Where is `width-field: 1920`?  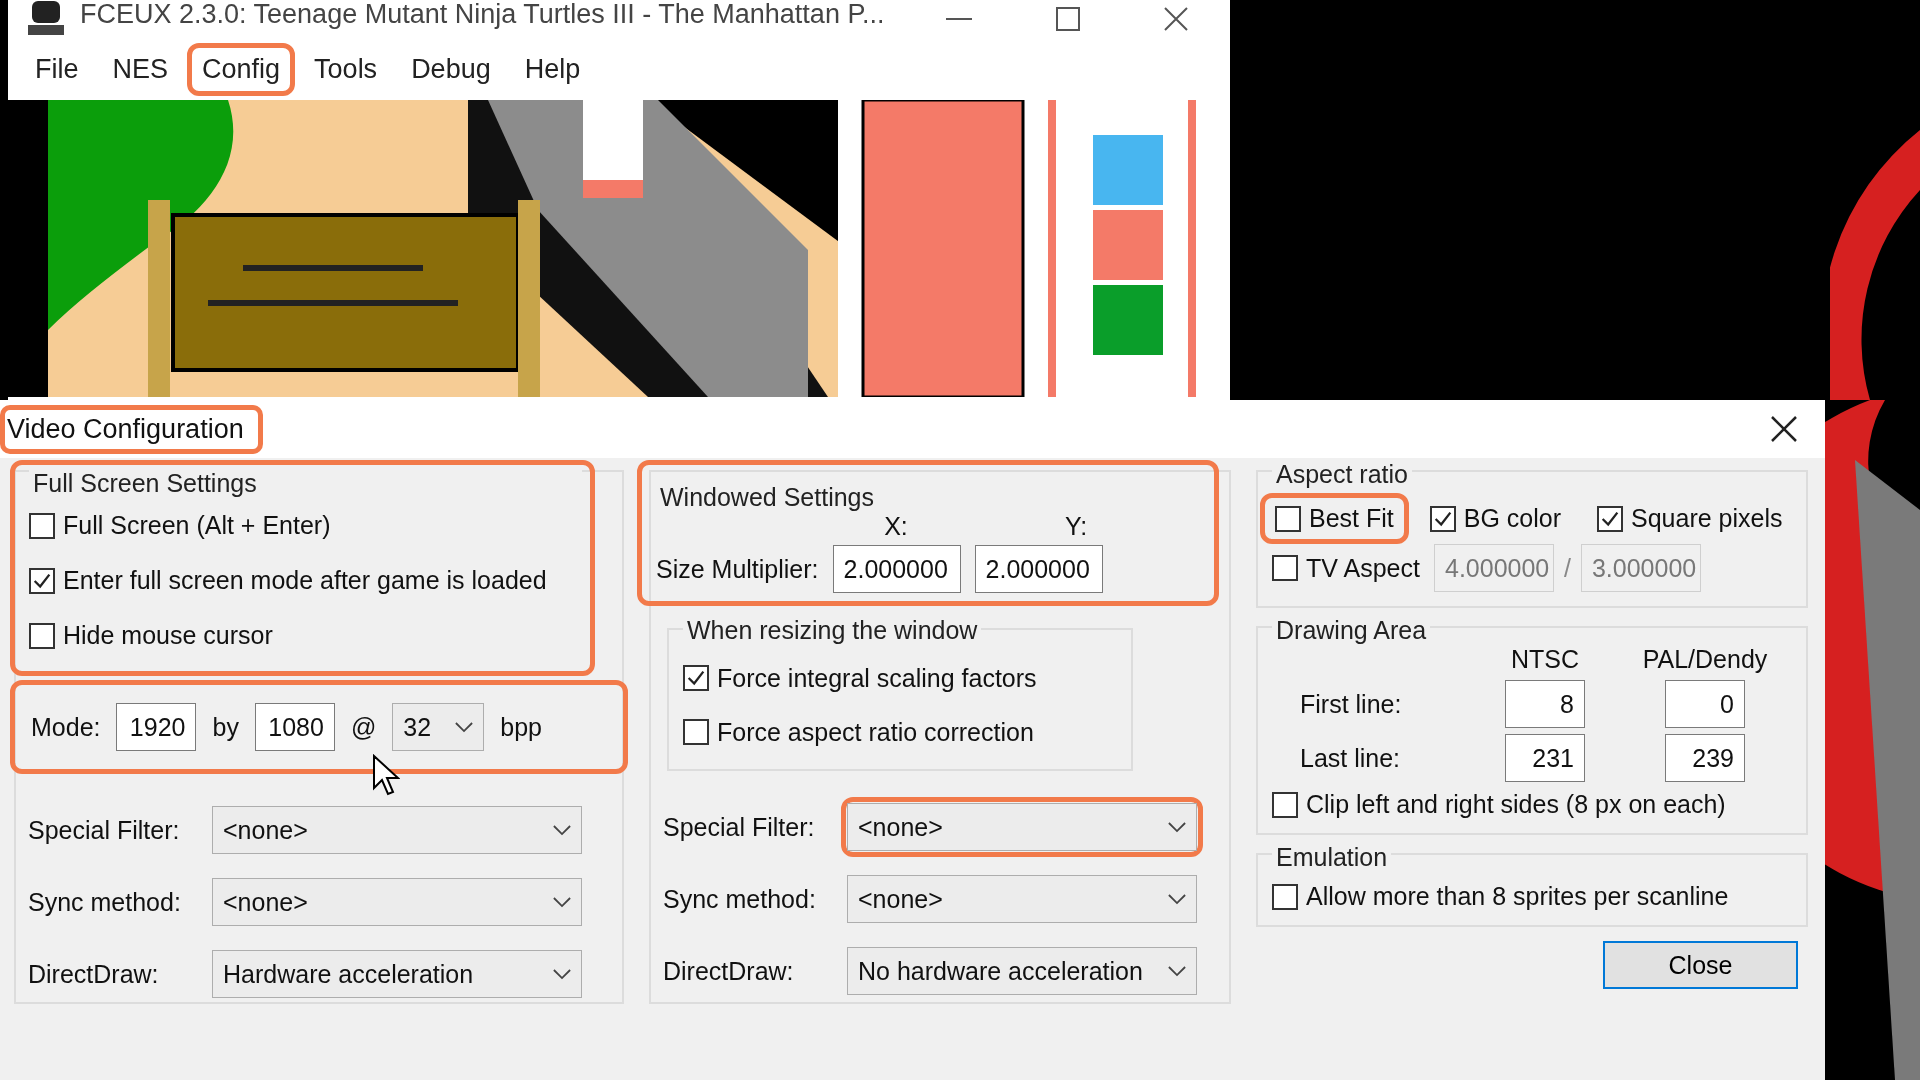 width-field: 1920 is located at coordinates (156, 727).